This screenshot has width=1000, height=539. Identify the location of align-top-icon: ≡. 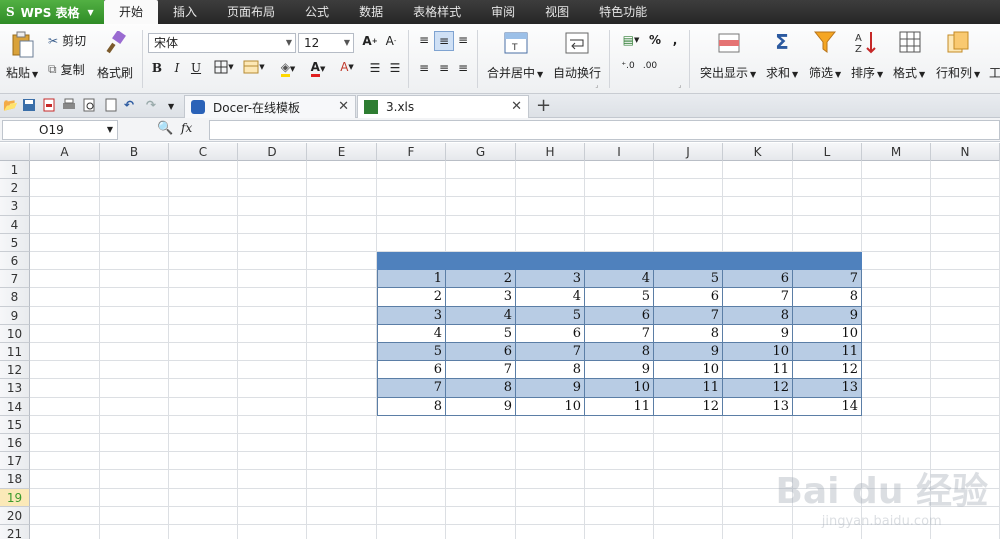
(424, 40).